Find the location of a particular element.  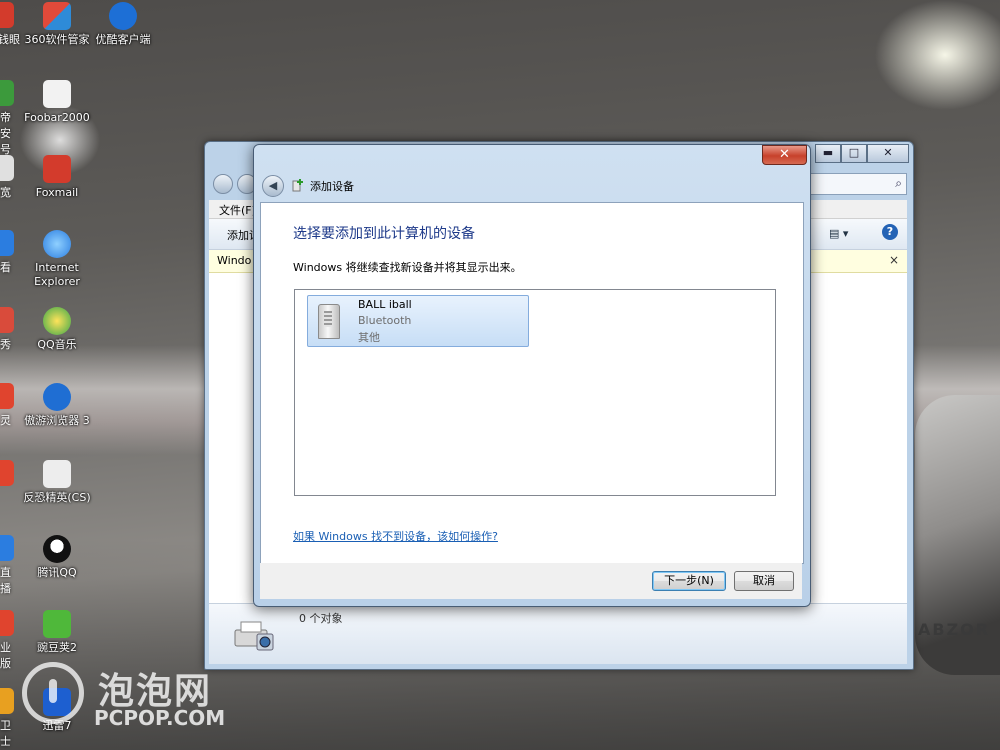

desktop-icon-partial: 秀 is located at coordinates (10, 329).